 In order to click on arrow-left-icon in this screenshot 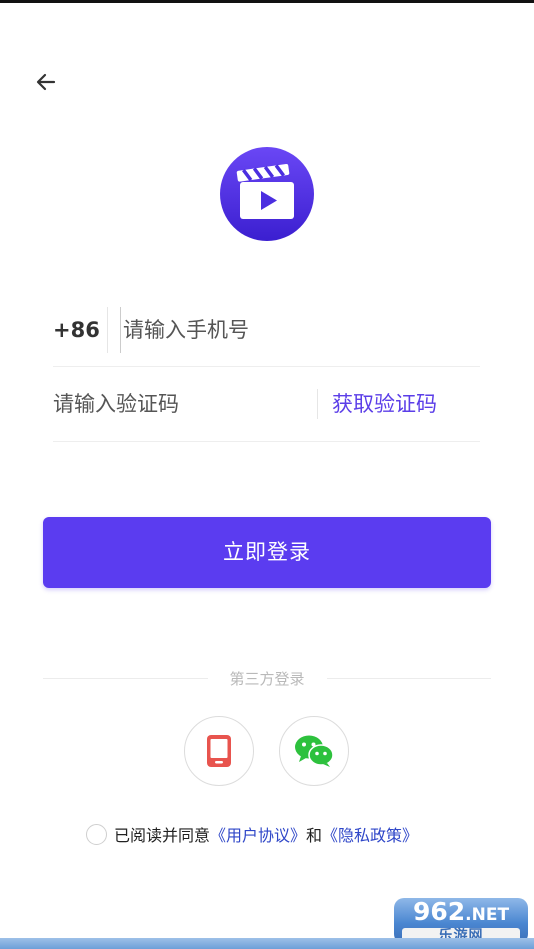, I will do `click(46, 82)`.